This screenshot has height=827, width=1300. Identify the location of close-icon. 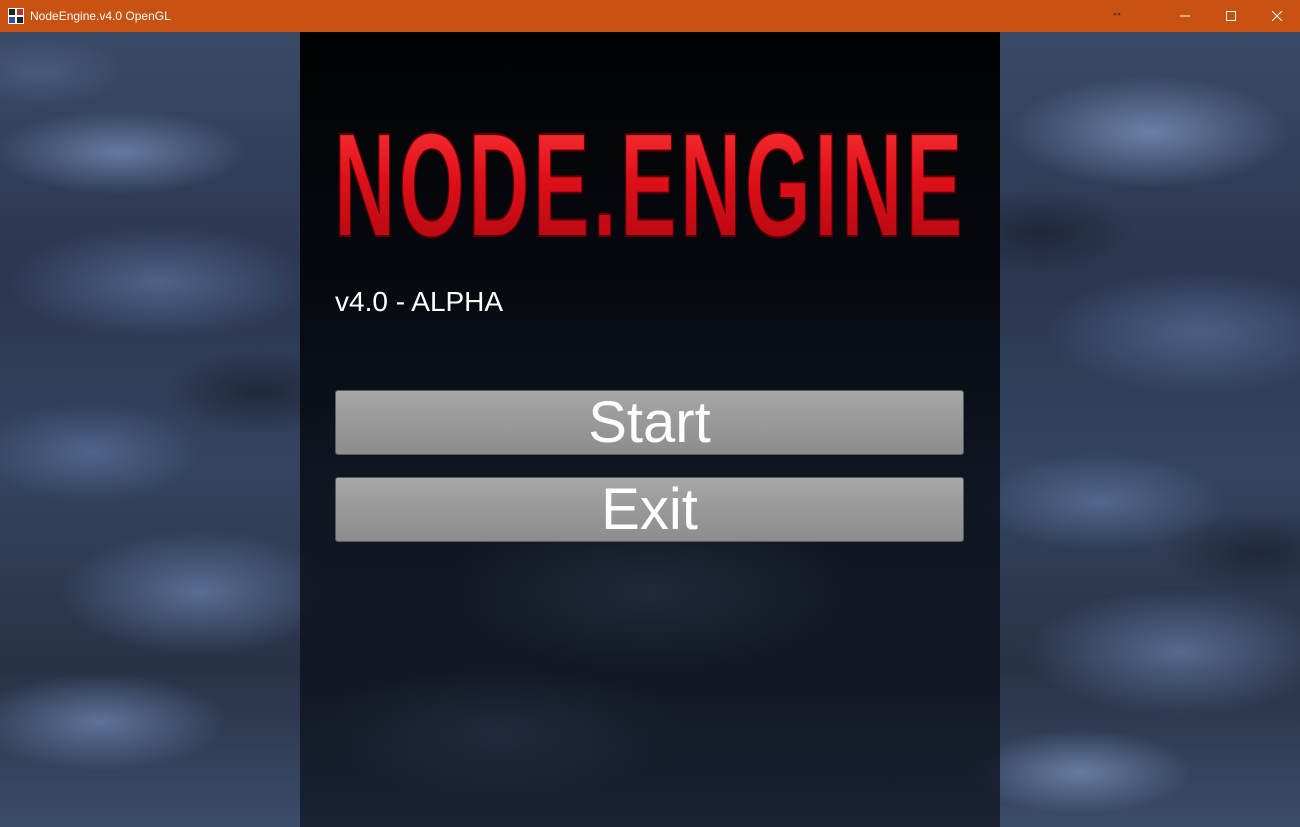
(1277, 16).